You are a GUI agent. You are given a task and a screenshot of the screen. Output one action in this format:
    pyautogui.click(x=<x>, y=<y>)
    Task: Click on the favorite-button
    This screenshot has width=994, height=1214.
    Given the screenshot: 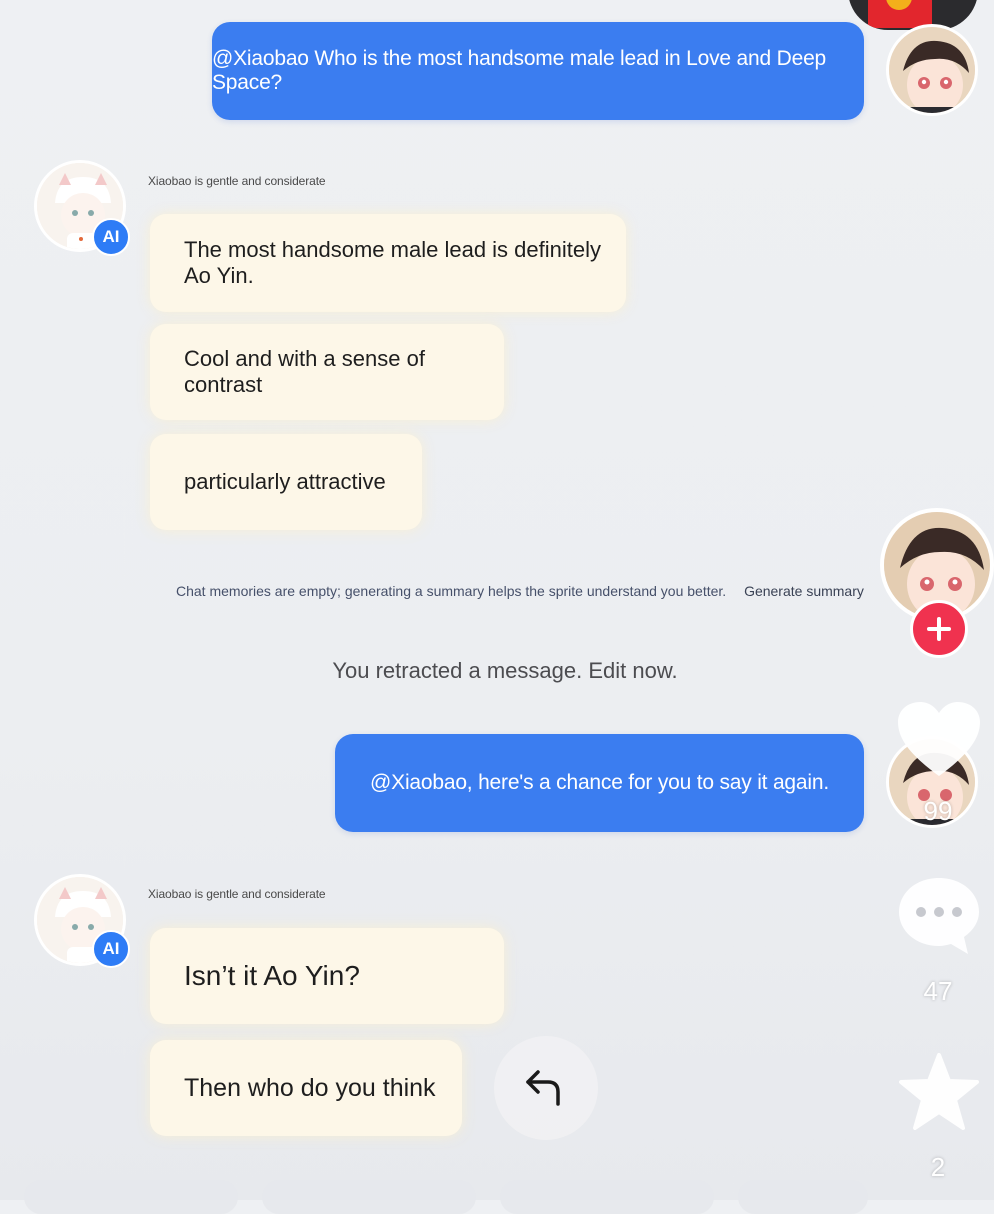 What is the action you would take?
    pyautogui.click(x=939, y=1092)
    